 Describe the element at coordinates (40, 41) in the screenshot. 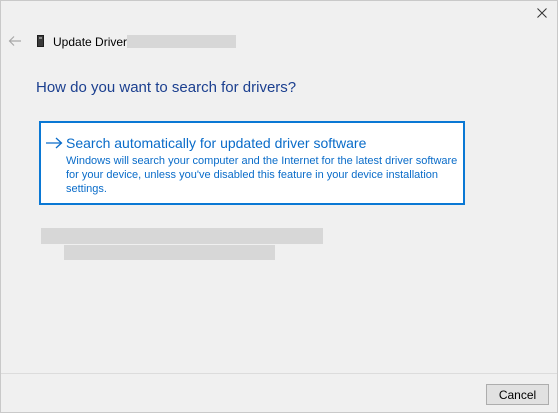

I see `device-icon` at that location.